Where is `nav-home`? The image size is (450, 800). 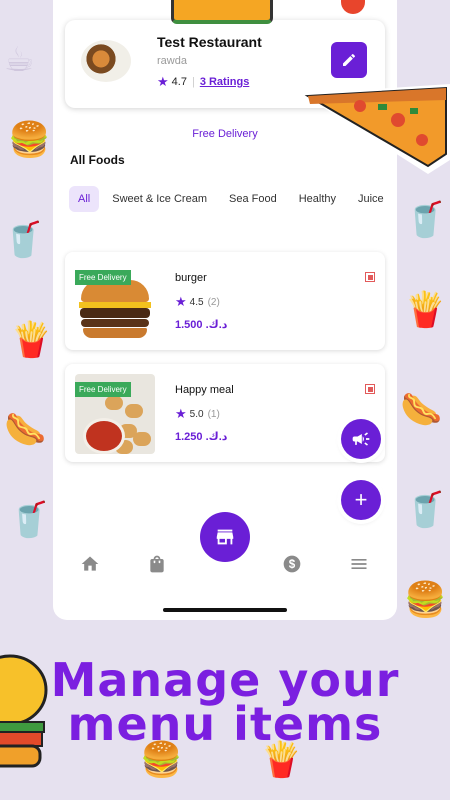 nav-home is located at coordinates (90, 564).